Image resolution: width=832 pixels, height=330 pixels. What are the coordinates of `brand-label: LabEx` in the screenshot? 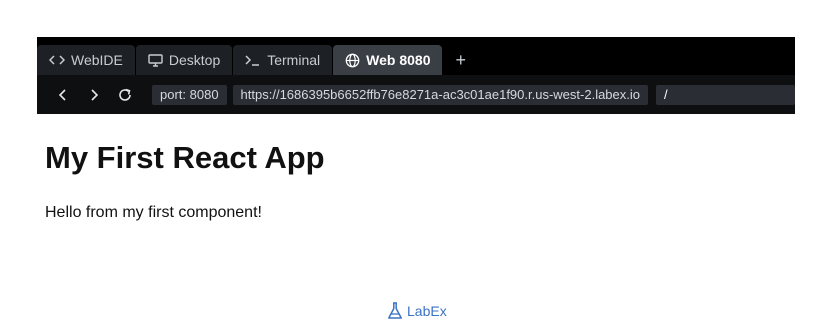 It's located at (427, 311).